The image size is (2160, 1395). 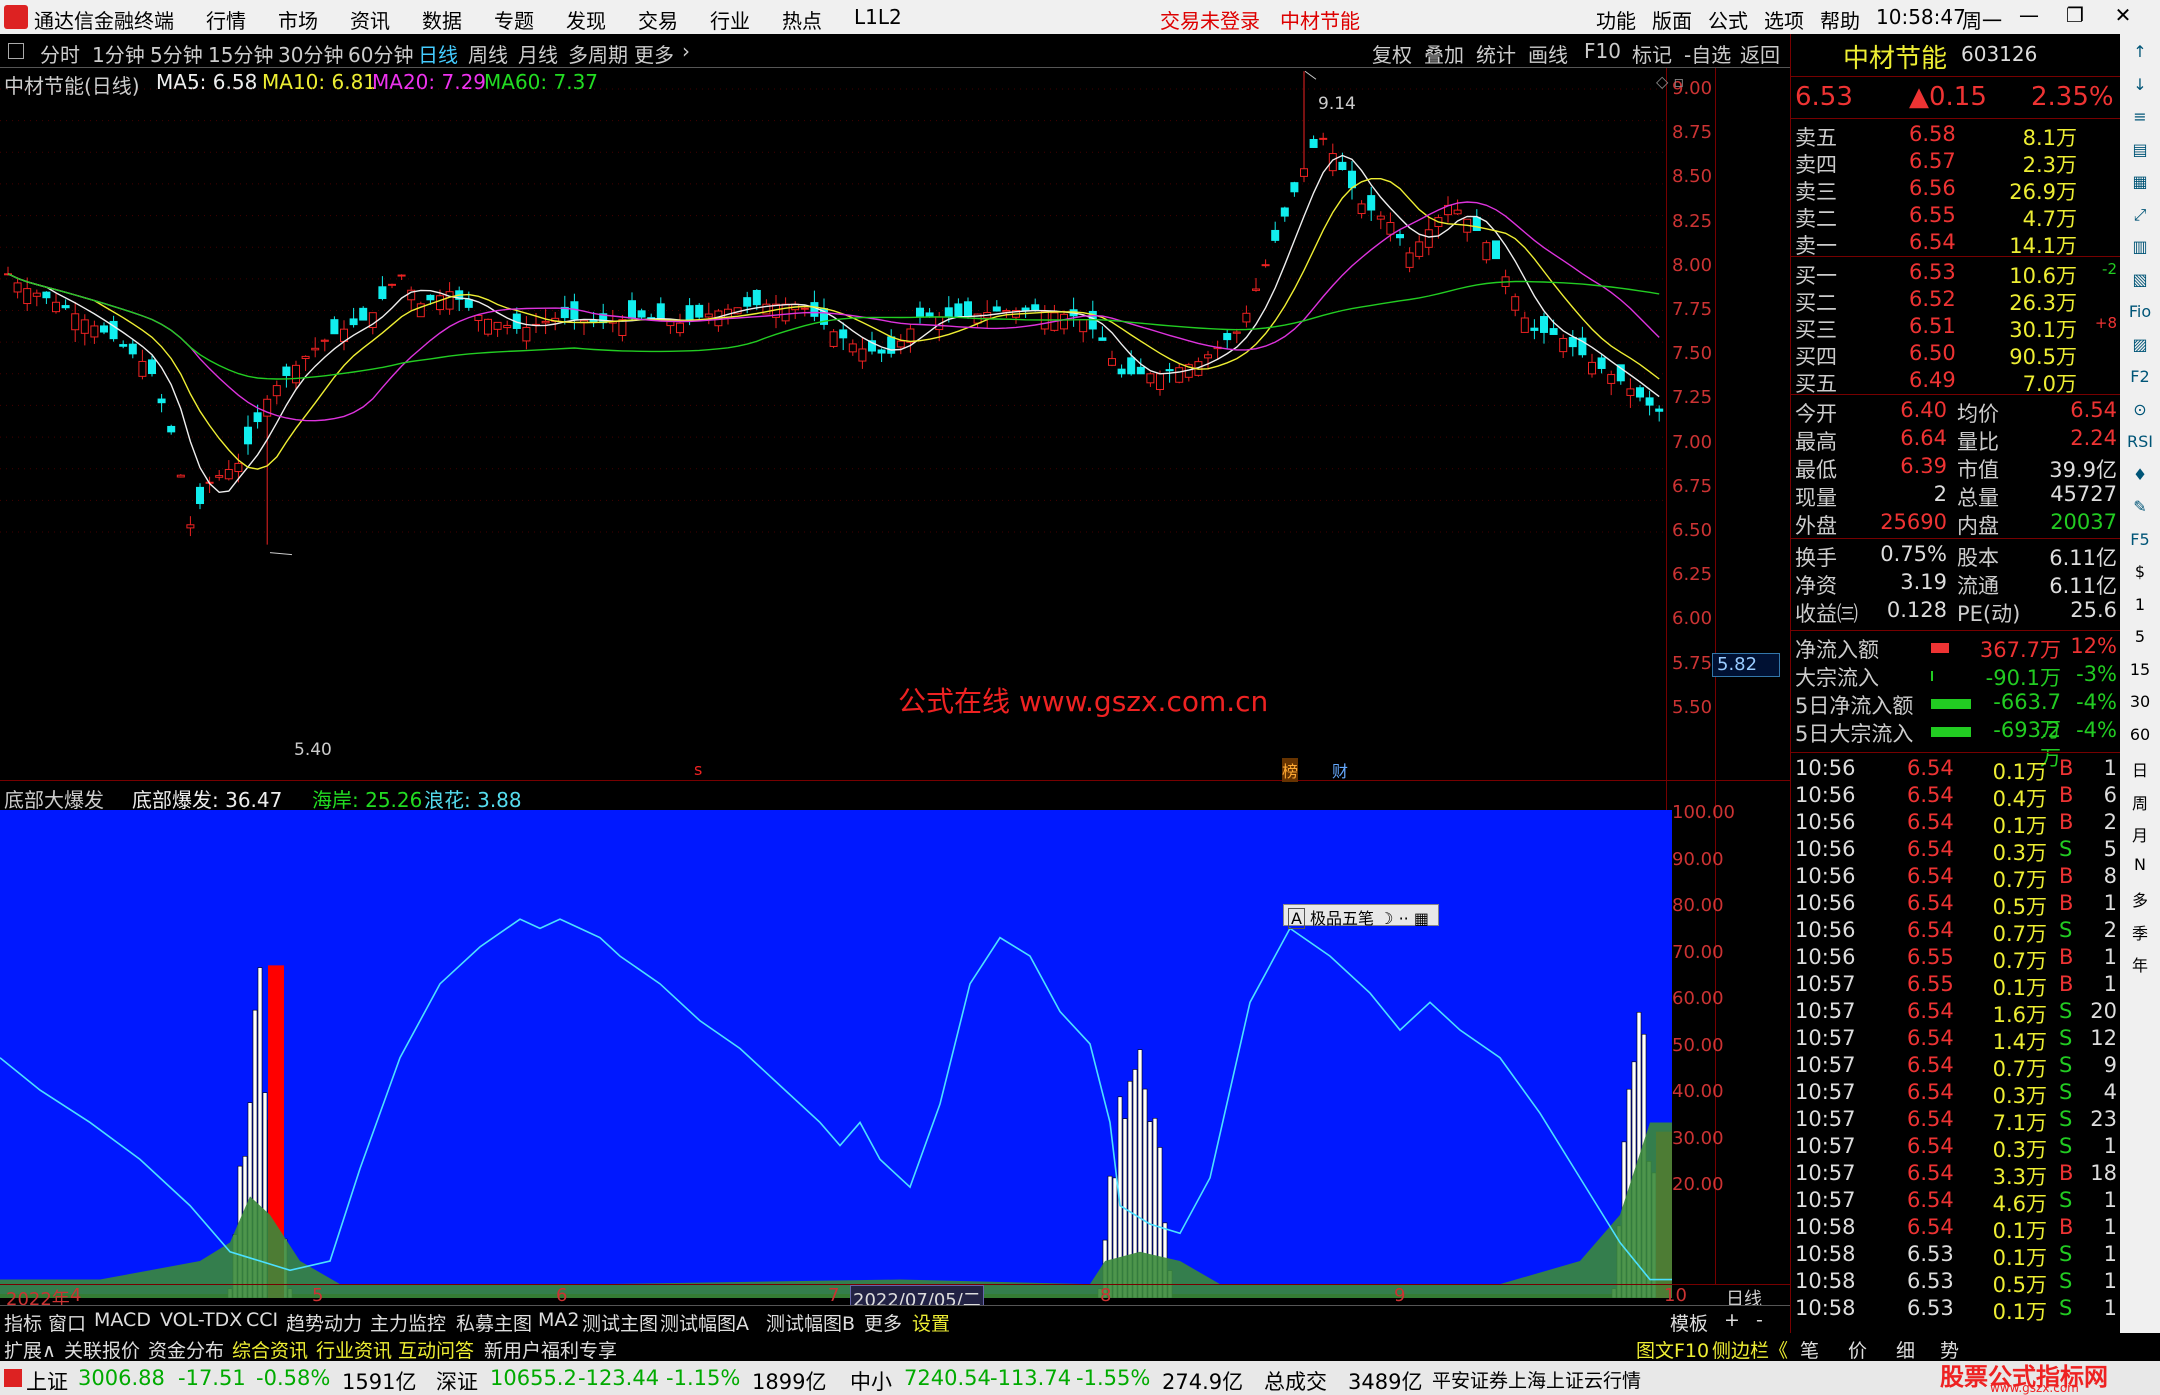 I want to click on menu-hangqing: 行情, so click(x=226, y=19).